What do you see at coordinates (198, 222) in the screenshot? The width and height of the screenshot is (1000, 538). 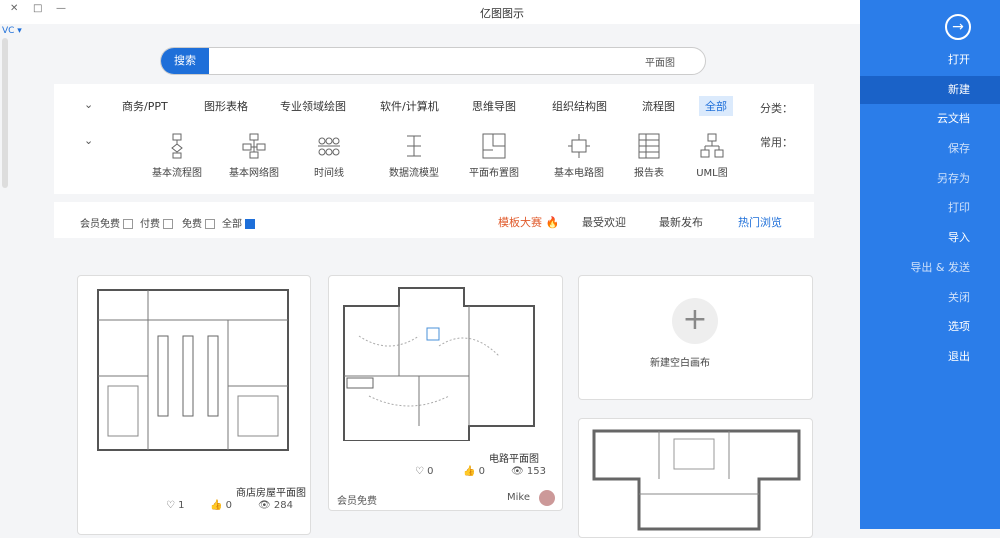 I see `filter-free: 免费` at bounding box center [198, 222].